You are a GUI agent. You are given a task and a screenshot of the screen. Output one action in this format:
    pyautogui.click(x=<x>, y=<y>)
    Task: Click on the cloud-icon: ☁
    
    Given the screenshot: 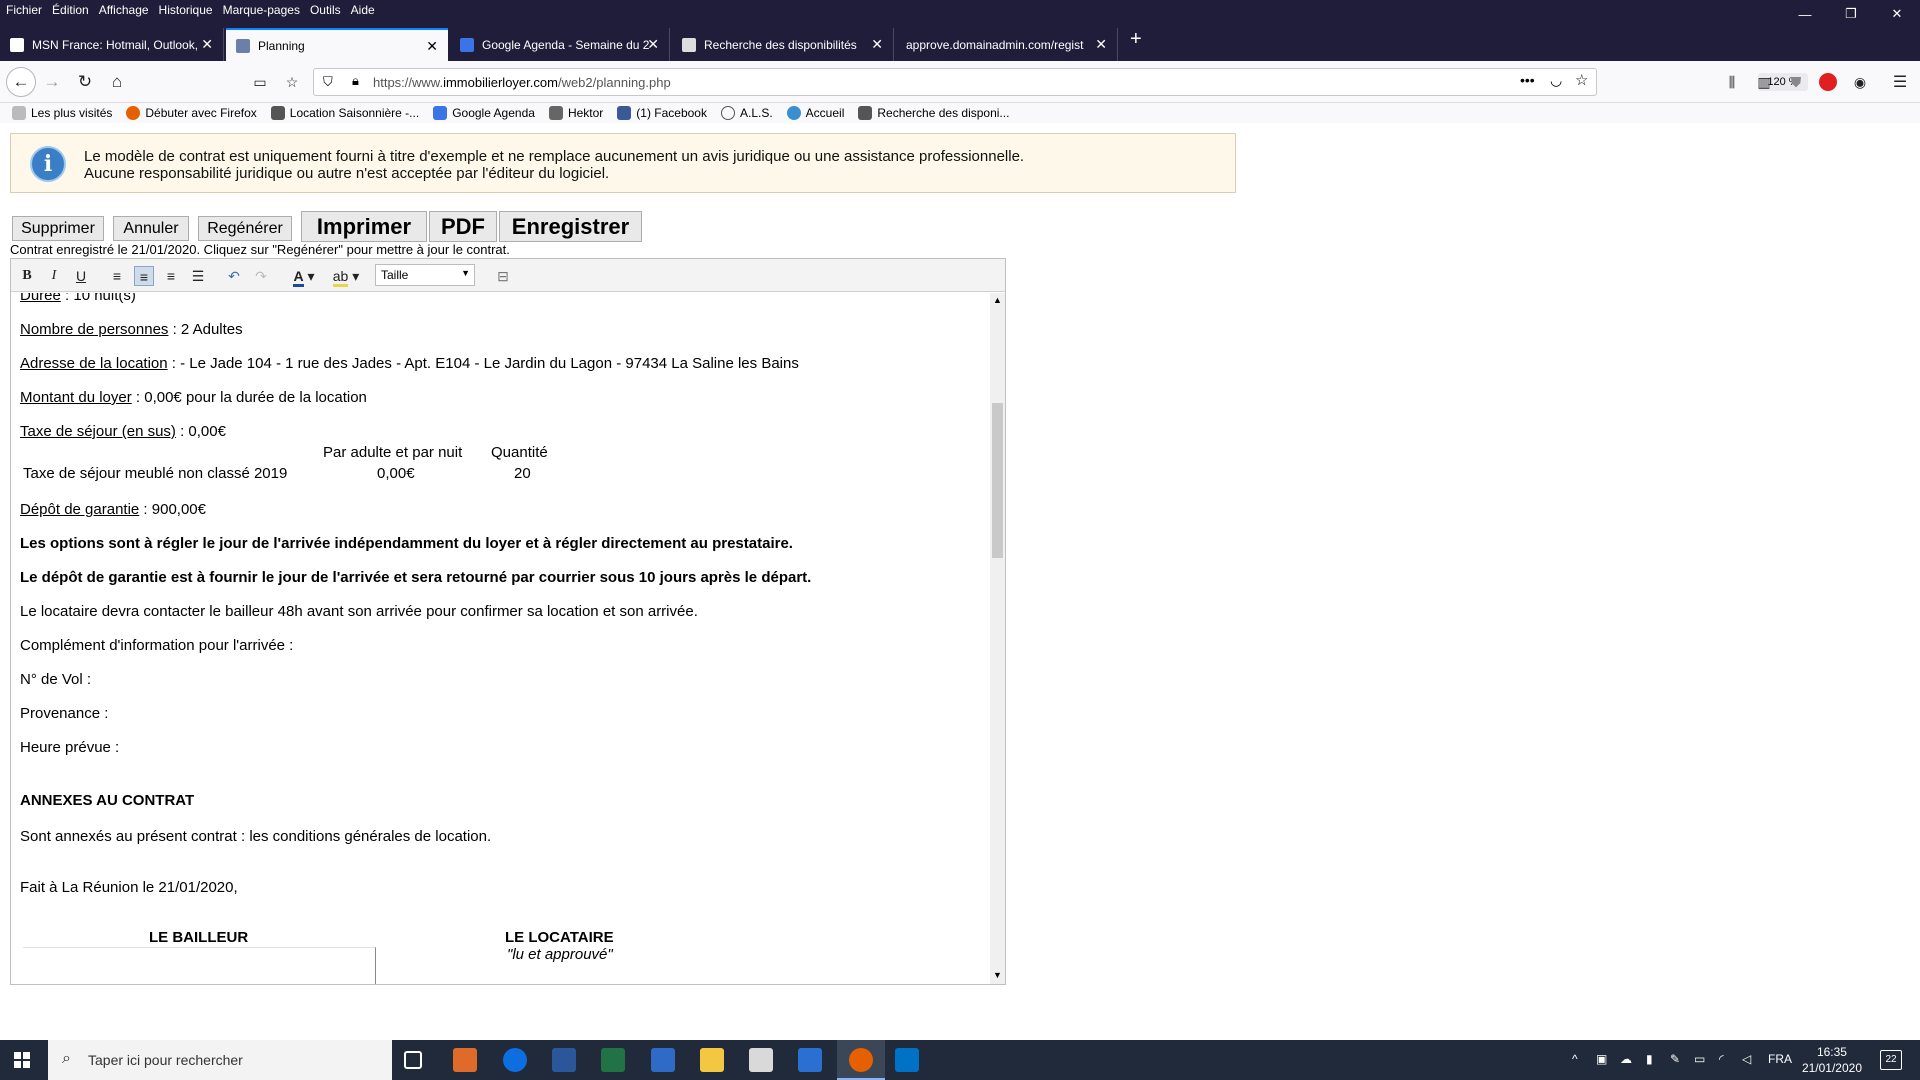 What is the action you would take?
    pyautogui.click(x=1626, y=1059)
    